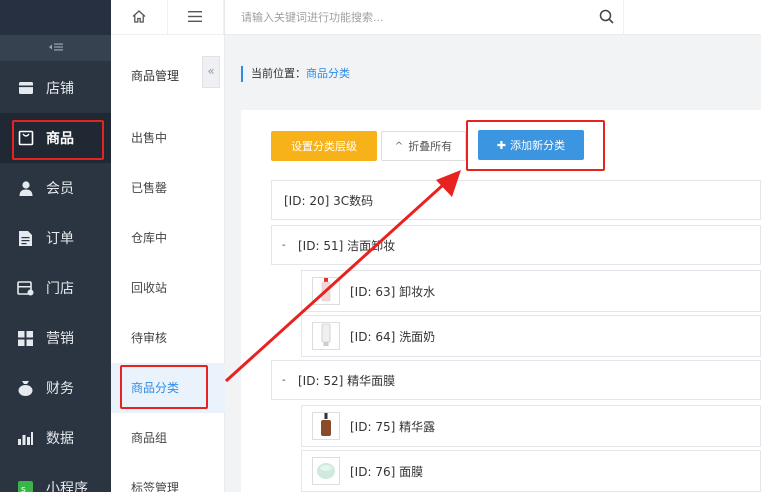  What do you see at coordinates (516, 245) in the screenshot?
I see `category-row: - [ID: 51] 洁面卸妆` at bounding box center [516, 245].